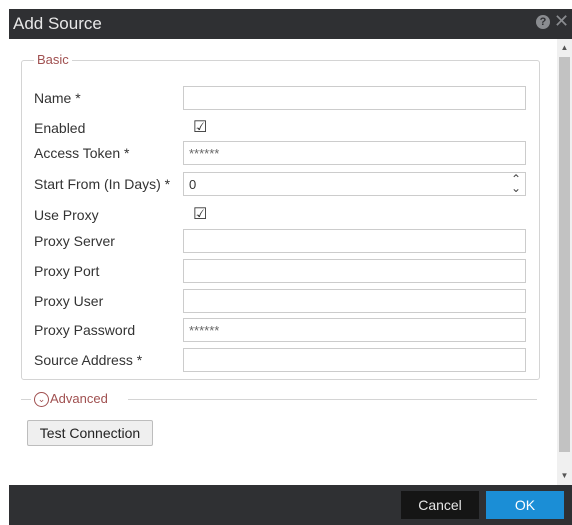  What do you see at coordinates (561, 21) in the screenshot?
I see `close-icon: ✕` at bounding box center [561, 21].